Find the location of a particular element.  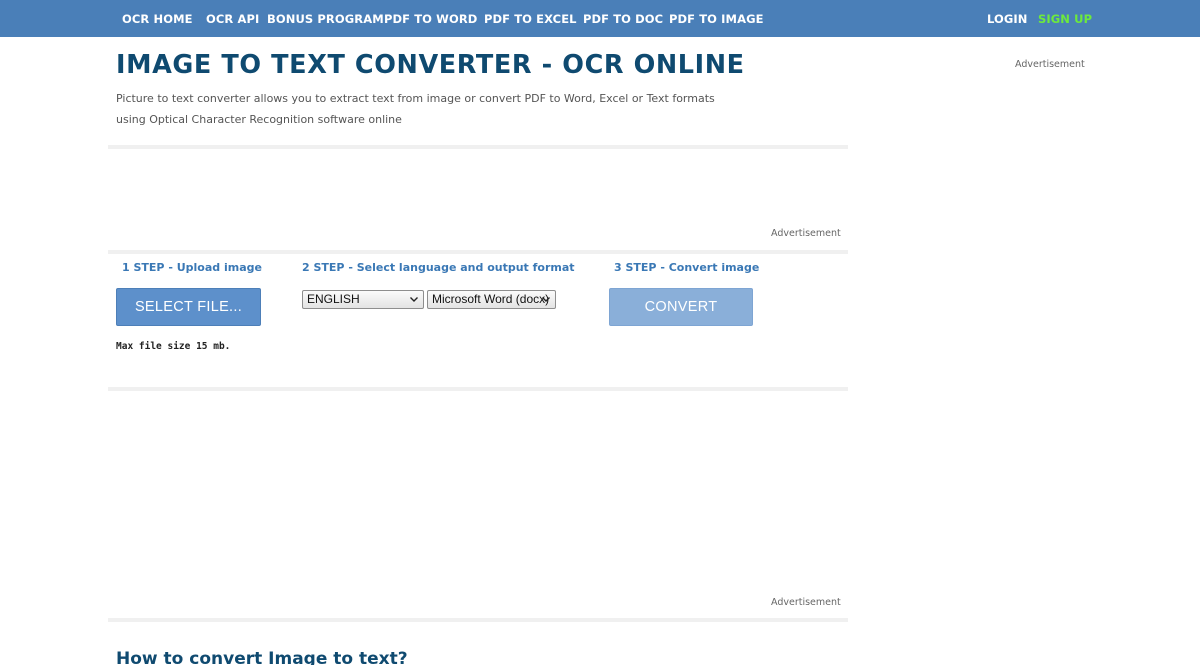

top-ad-label: Advertisement is located at coordinates (806, 233).